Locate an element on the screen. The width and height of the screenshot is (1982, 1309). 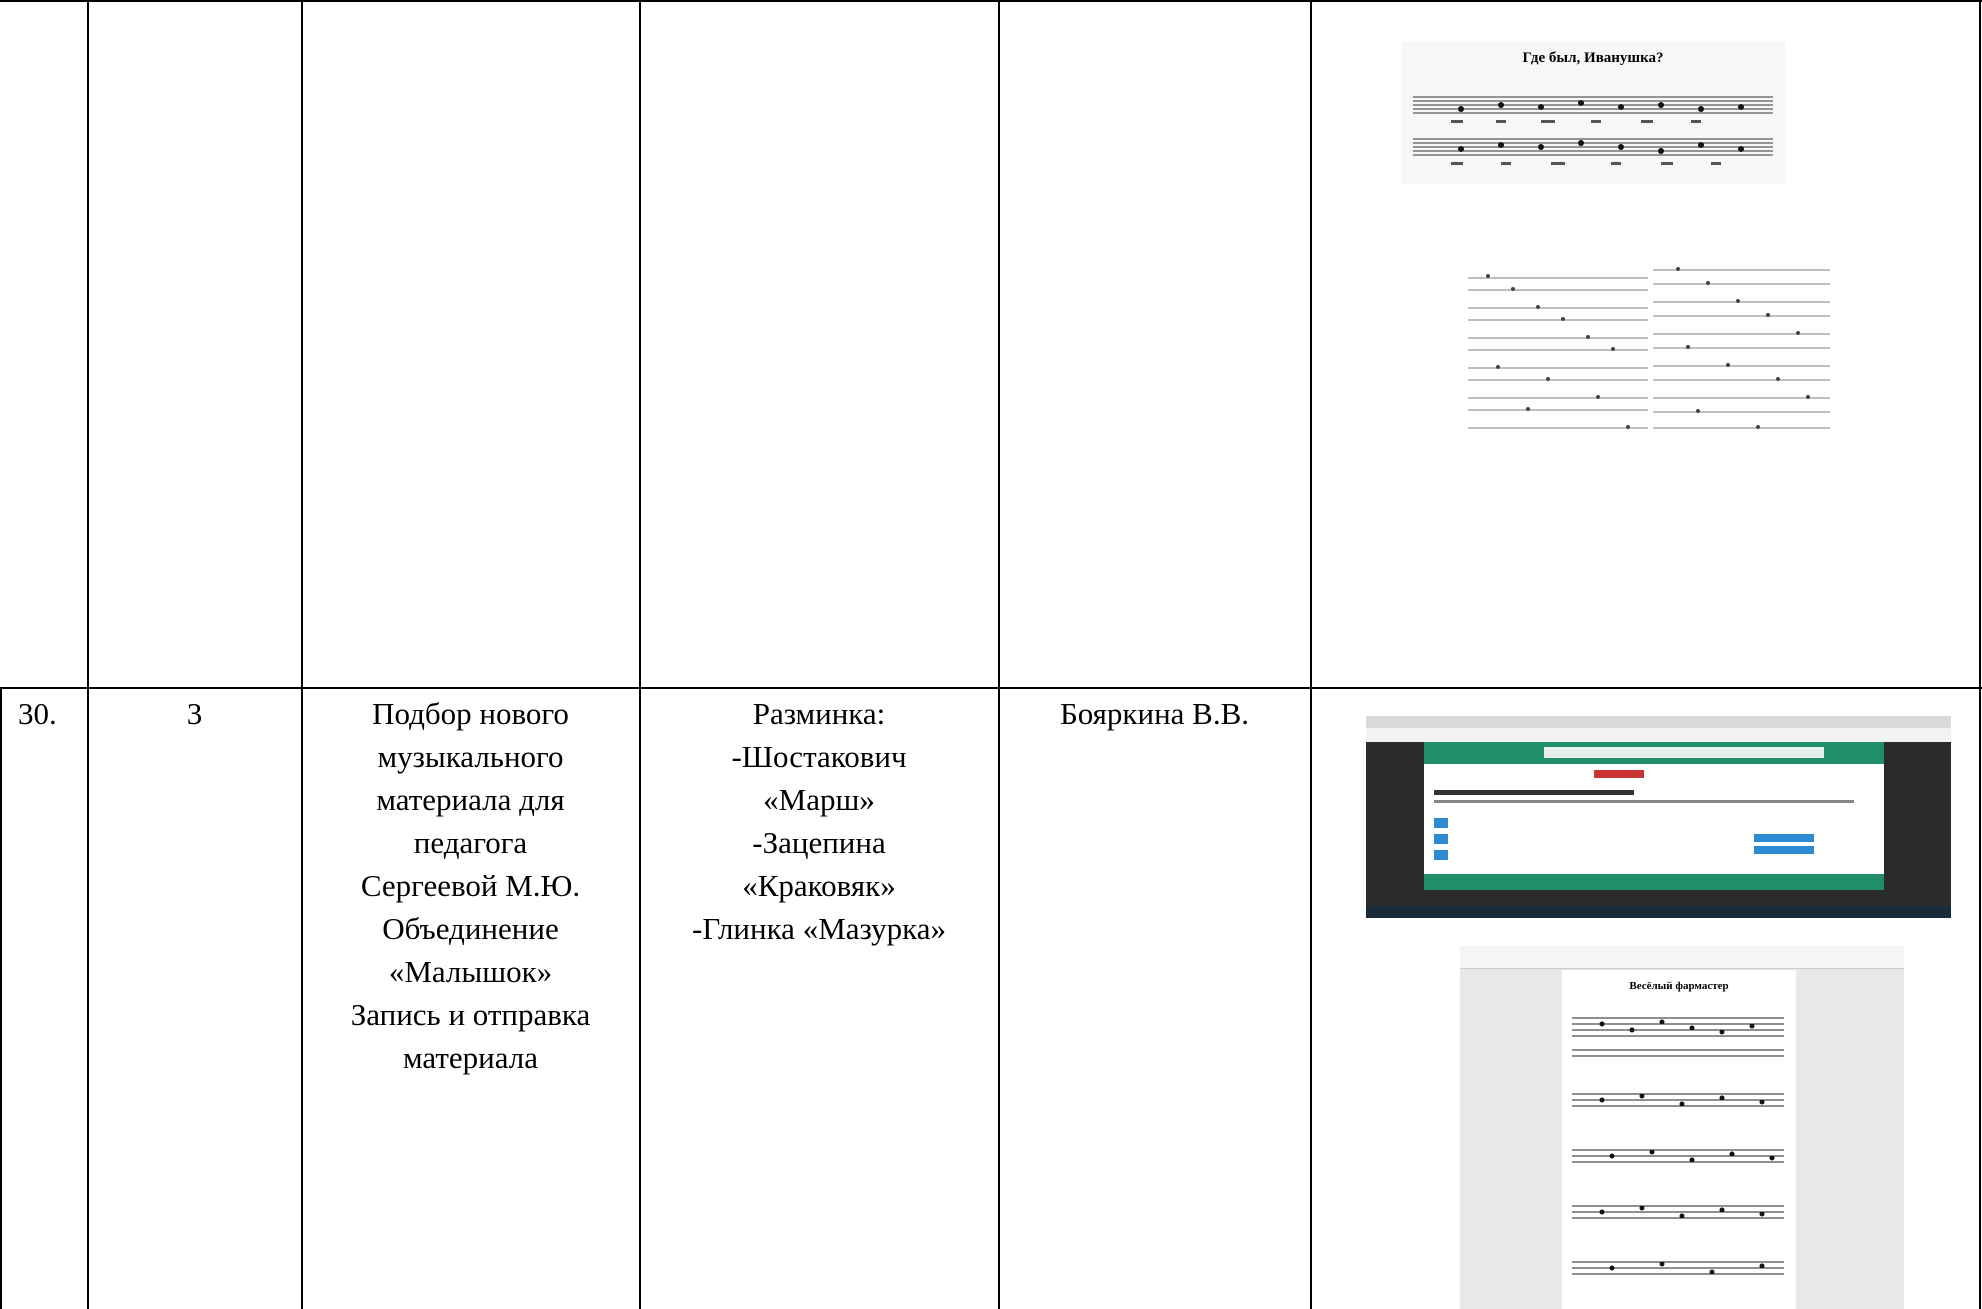
activity-line: музыкального is located at coordinates (470, 756).